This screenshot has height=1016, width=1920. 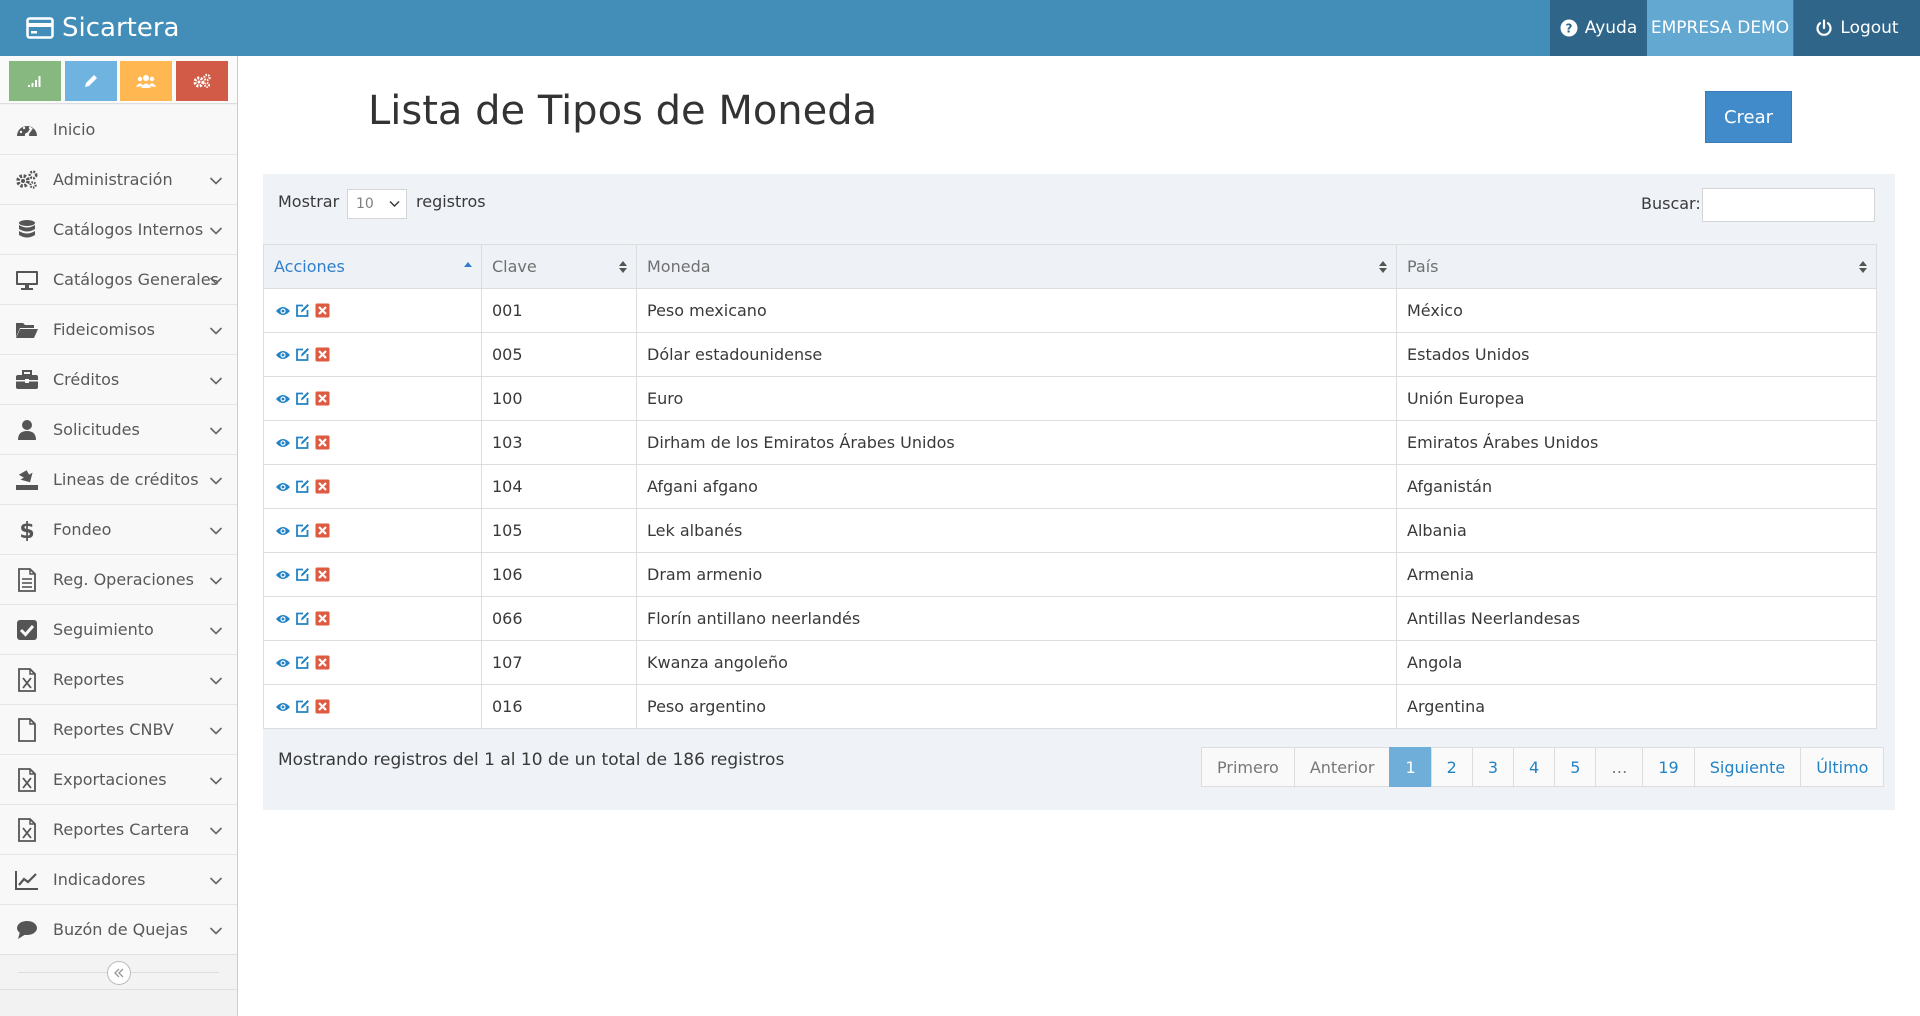 What do you see at coordinates (1016, 662) in the screenshot?
I see `moneda-cell: Kwanza angoleño` at bounding box center [1016, 662].